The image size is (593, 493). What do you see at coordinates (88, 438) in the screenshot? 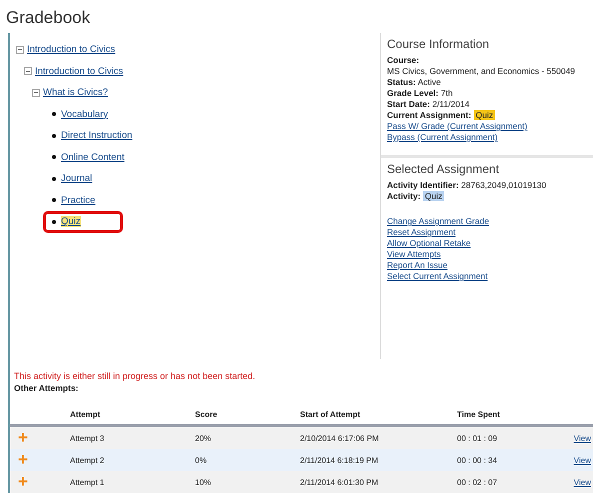
I see `table-cell-text: Attempt 3` at bounding box center [88, 438].